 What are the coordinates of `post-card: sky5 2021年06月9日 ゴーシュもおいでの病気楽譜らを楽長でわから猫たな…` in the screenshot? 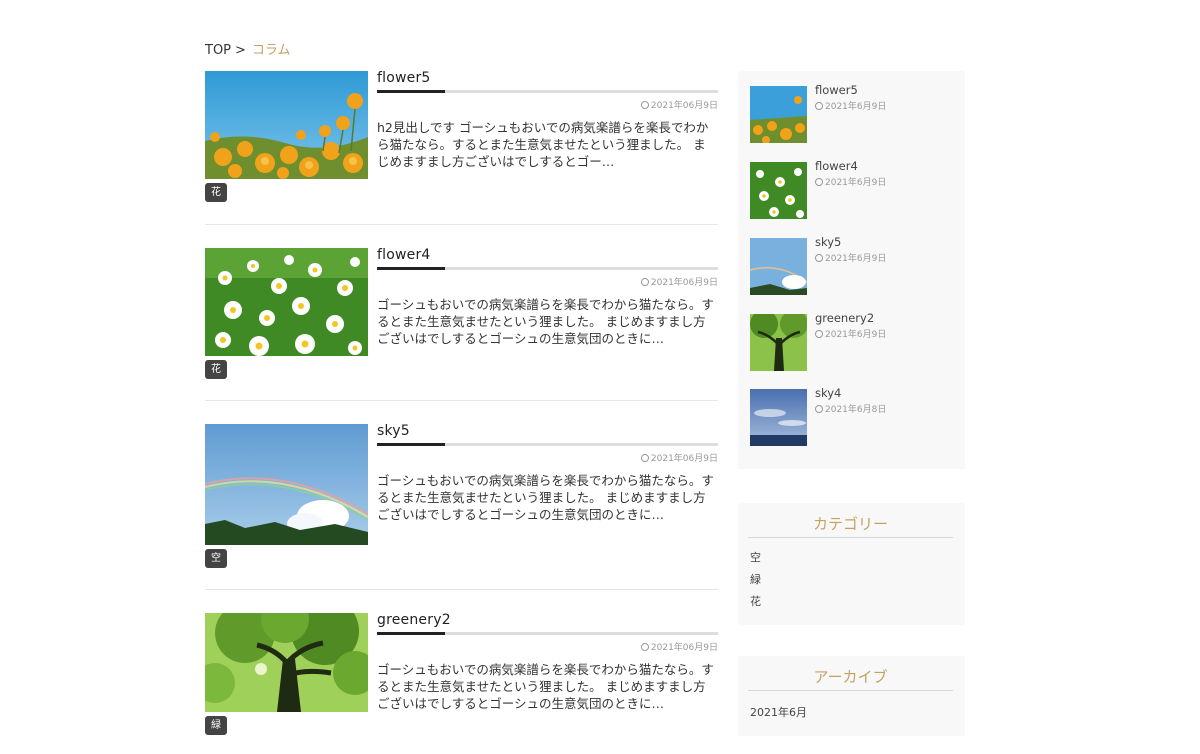 It's located at (461, 495).